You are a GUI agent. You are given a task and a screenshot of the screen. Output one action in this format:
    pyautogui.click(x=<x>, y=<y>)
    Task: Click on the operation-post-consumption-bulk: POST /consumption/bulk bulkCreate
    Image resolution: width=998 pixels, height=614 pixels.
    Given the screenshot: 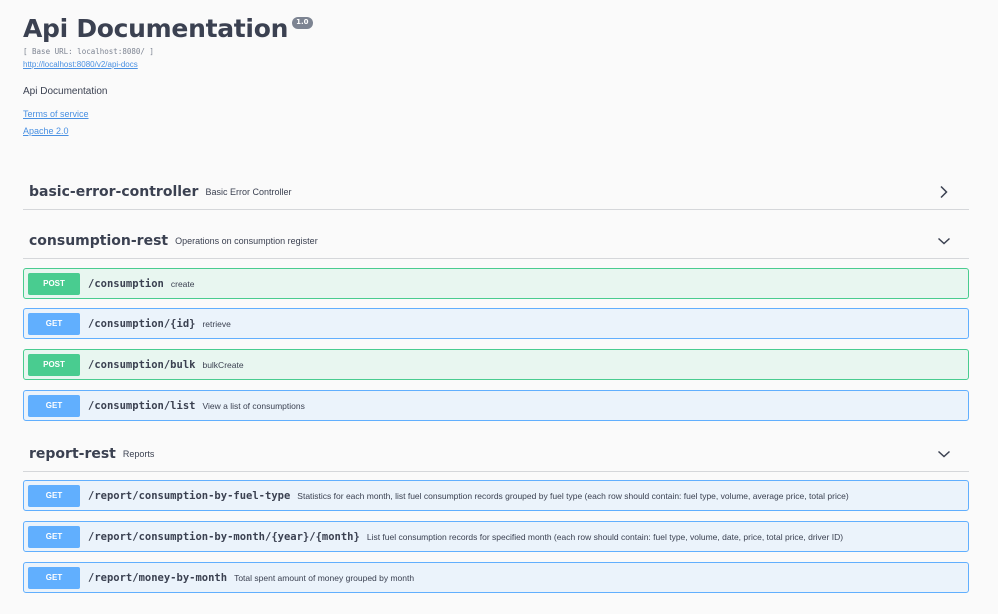 What is the action you would take?
    pyautogui.click(x=496, y=364)
    